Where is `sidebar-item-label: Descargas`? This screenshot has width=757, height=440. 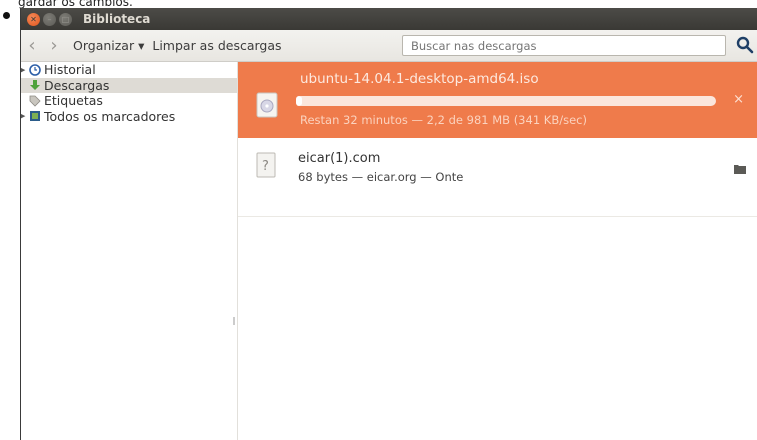 sidebar-item-label: Descargas is located at coordinates (77, 85).